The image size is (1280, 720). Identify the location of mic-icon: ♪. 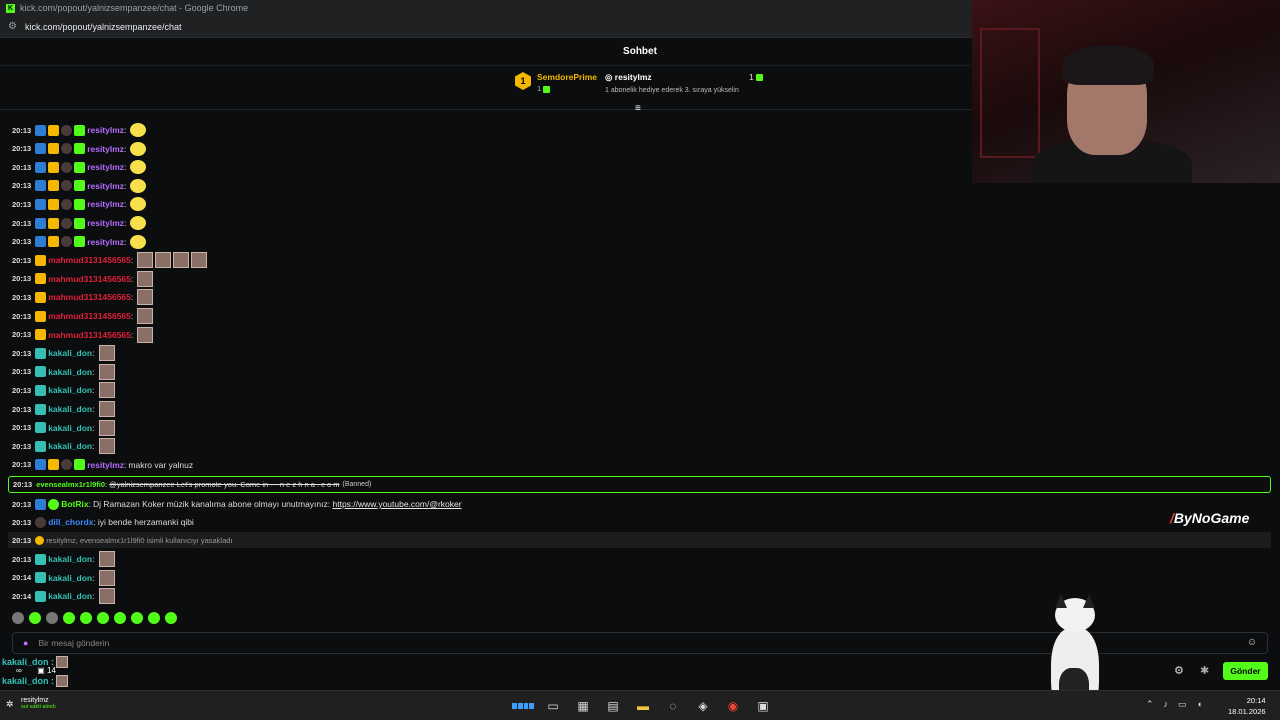
(1166, 704).